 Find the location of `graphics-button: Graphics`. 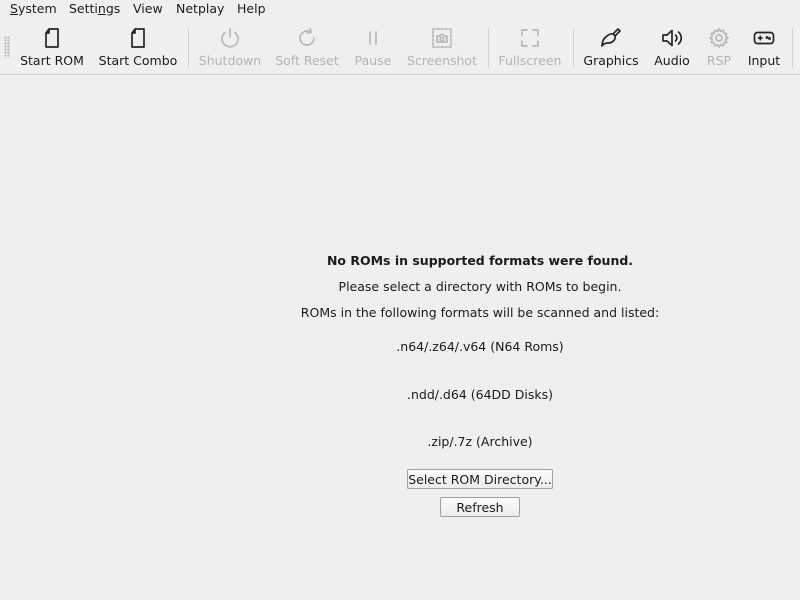

graphics-button: Graphics is located at coordinates (611, 46).